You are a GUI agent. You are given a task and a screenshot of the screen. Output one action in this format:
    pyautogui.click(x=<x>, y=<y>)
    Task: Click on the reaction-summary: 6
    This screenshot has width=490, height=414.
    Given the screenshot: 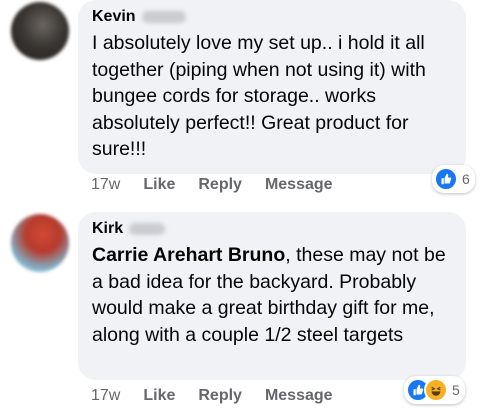 What is the action you would take?
    pyautogui.click(x=453, y=179)
    